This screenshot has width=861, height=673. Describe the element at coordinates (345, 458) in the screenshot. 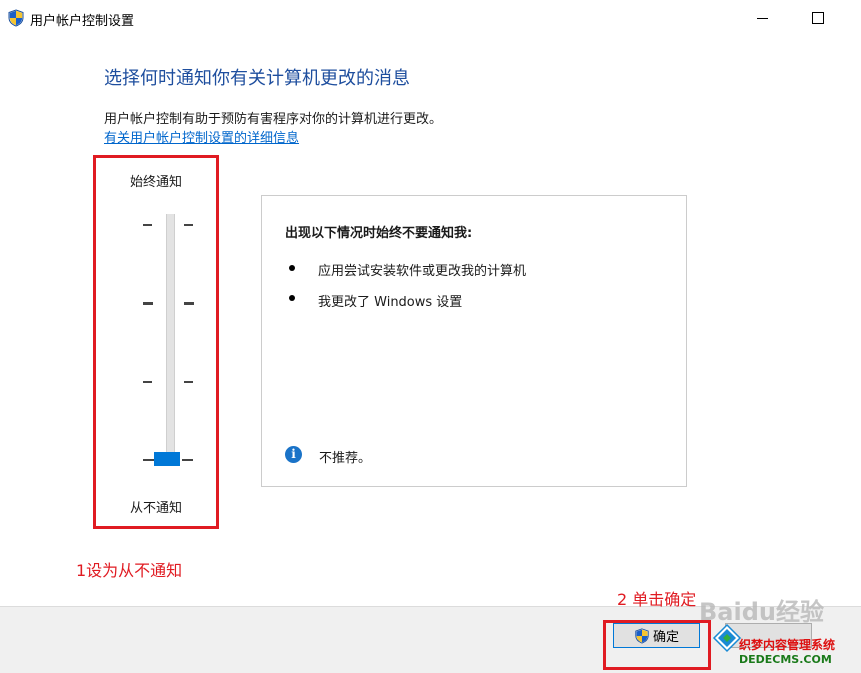

I see `recommendation-text: 不推荐。` at that location.